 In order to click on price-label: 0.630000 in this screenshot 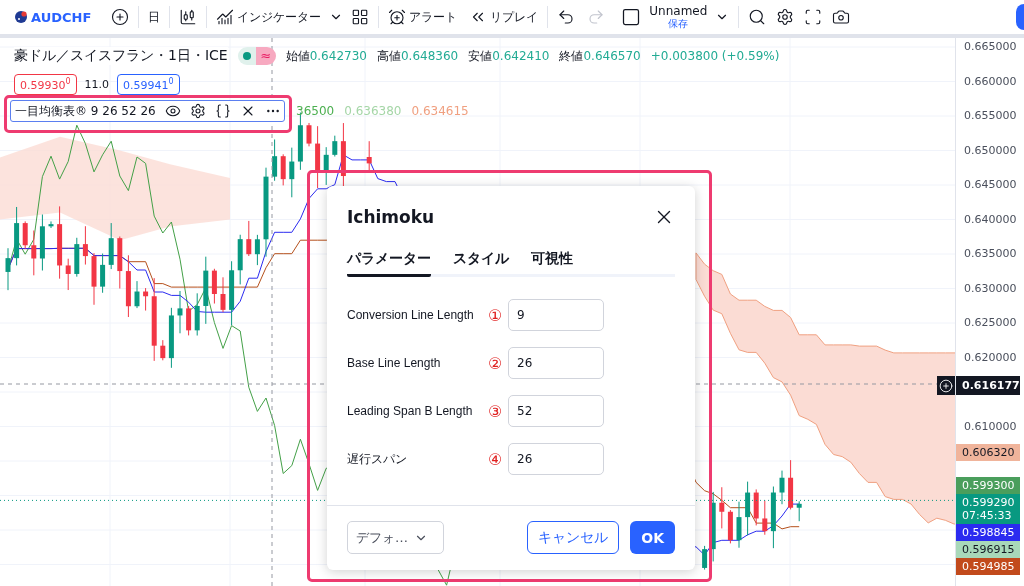, I will do `click(990, 288)`.